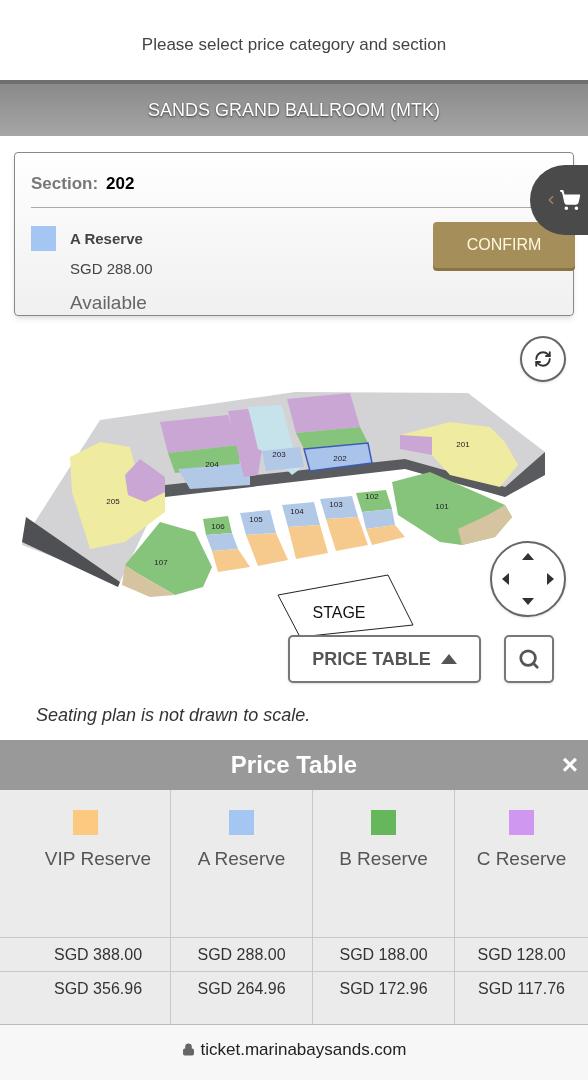 This screenshot has width=588, height=1080. What do you see at coordinates (448, 659) in the screenshot?
I see `caret-up-icon` at bounding box center [448, 659].